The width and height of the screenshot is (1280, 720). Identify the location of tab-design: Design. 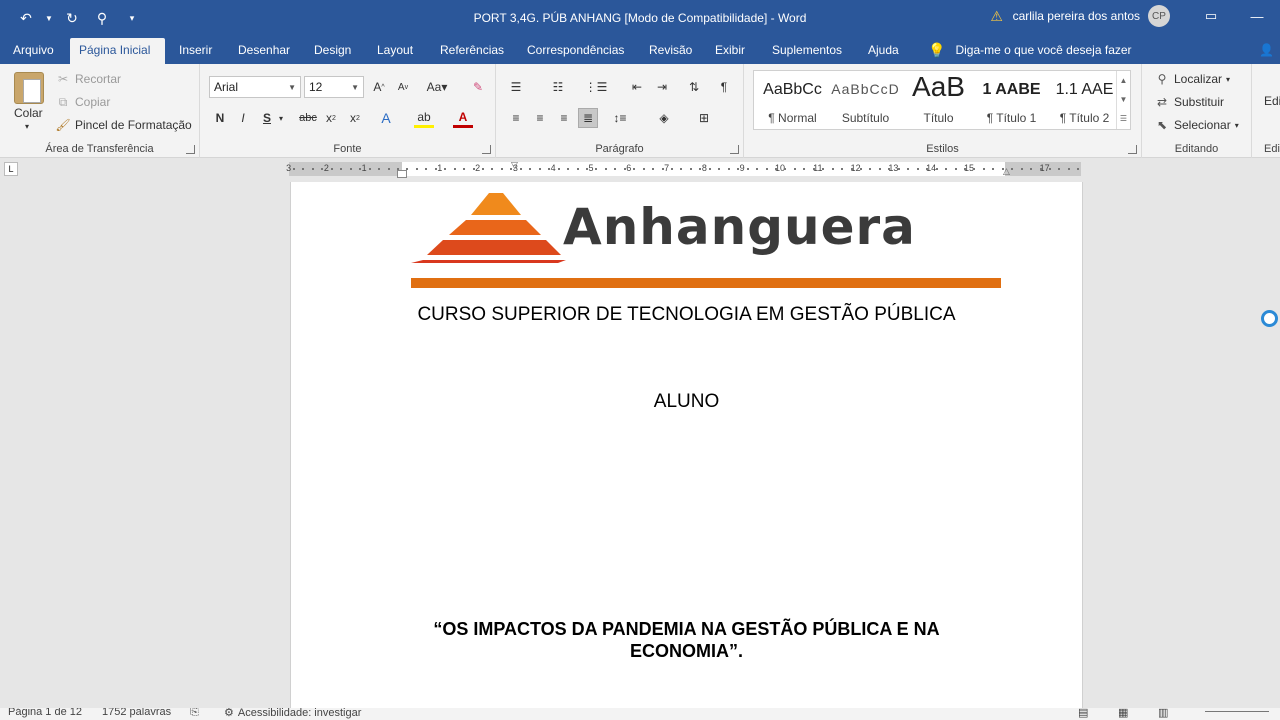
(332, 51).